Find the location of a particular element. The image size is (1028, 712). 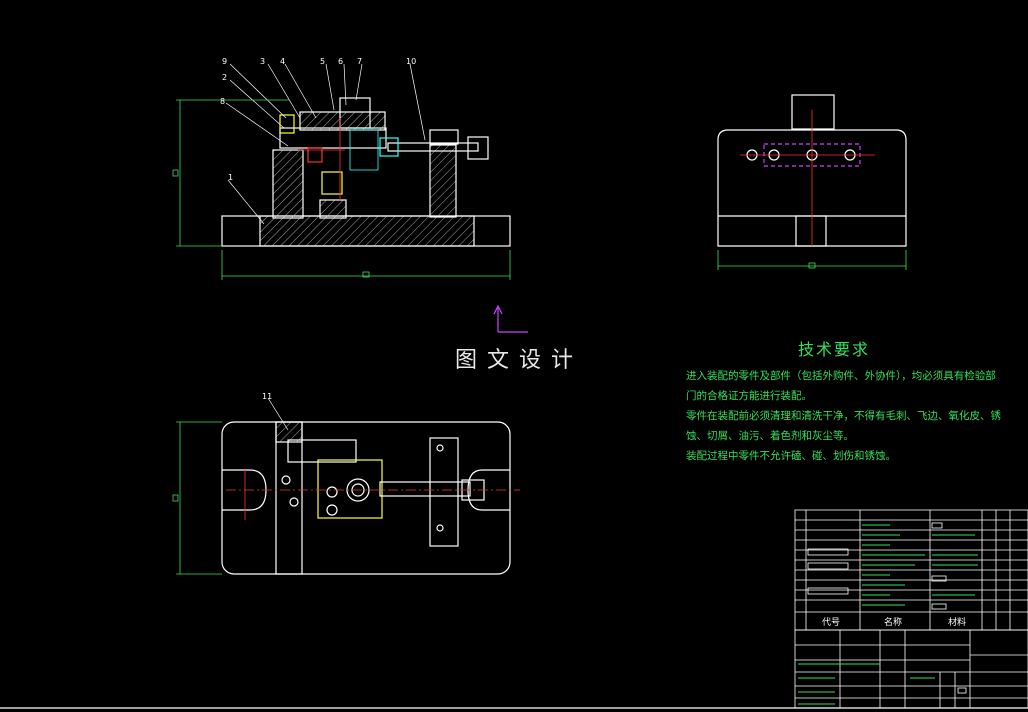

tech-req-line-5: 装配过程中零件不允许磕、碰、划伤和锈蚀。 is located at coordinates (791, 456).